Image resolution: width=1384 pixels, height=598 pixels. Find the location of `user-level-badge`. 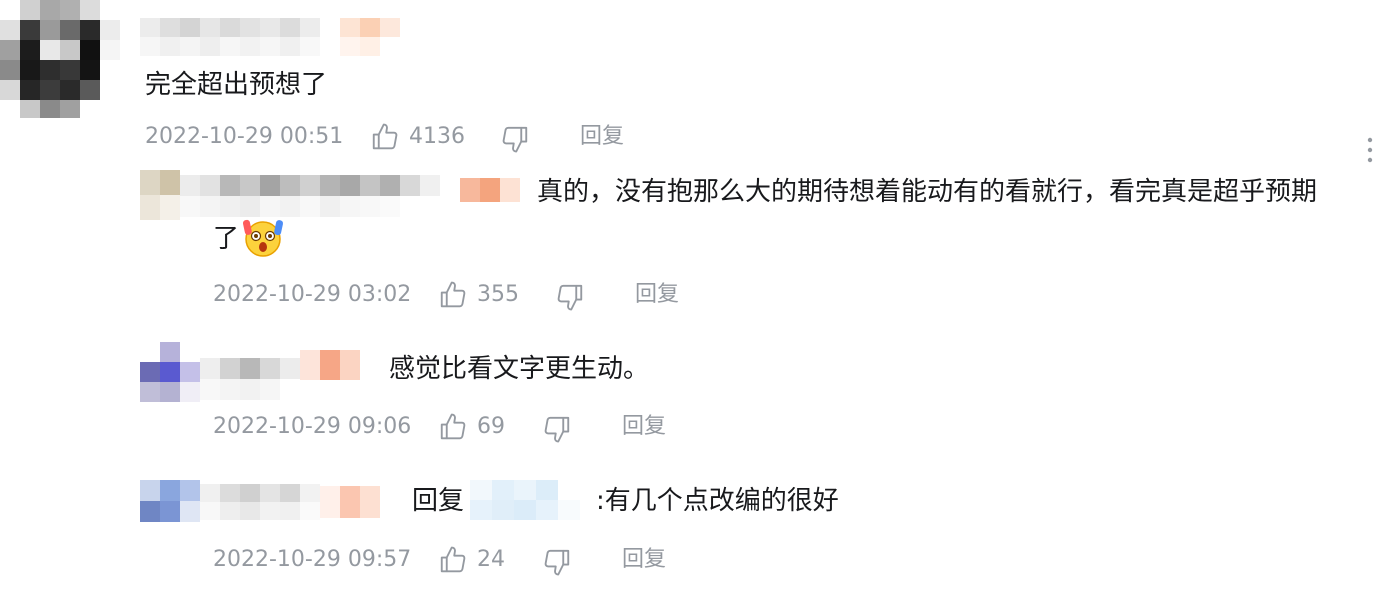

user-level-badge is located at coordinates (370, 37).